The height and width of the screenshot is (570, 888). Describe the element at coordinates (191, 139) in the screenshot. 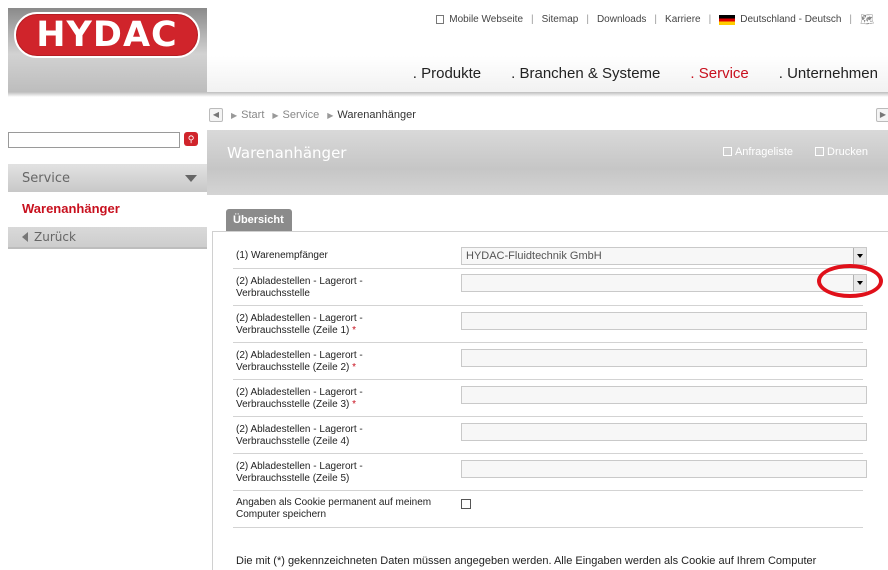

I see `search-icon: ⚲` at that location.